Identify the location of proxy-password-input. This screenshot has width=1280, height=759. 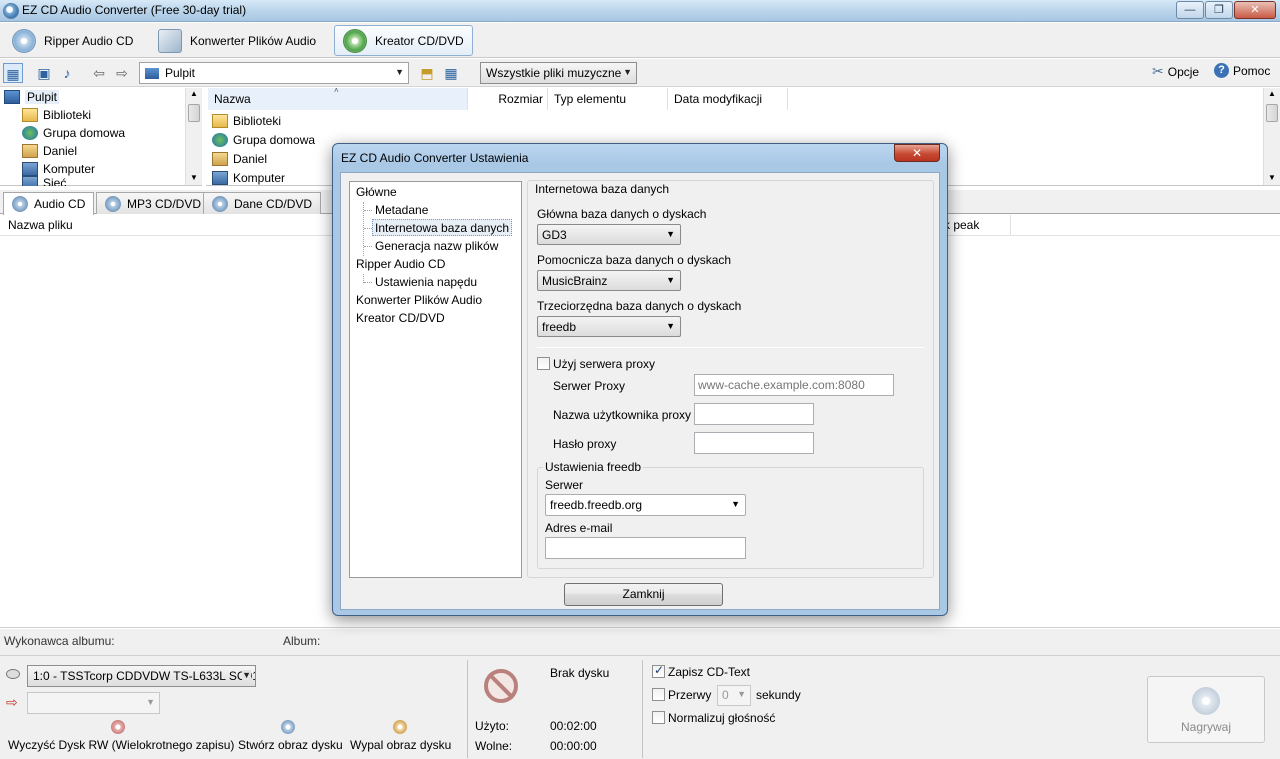
(754, 443).